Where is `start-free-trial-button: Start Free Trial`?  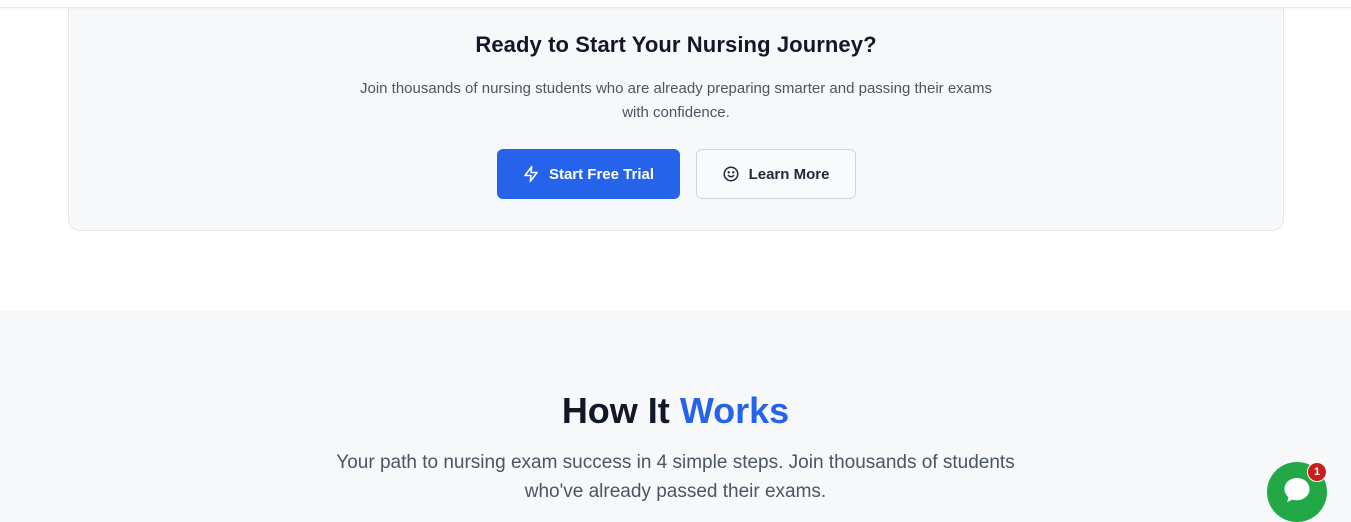
start-free-trial-button: Start Free Trial is located at coordinates (588, 174).